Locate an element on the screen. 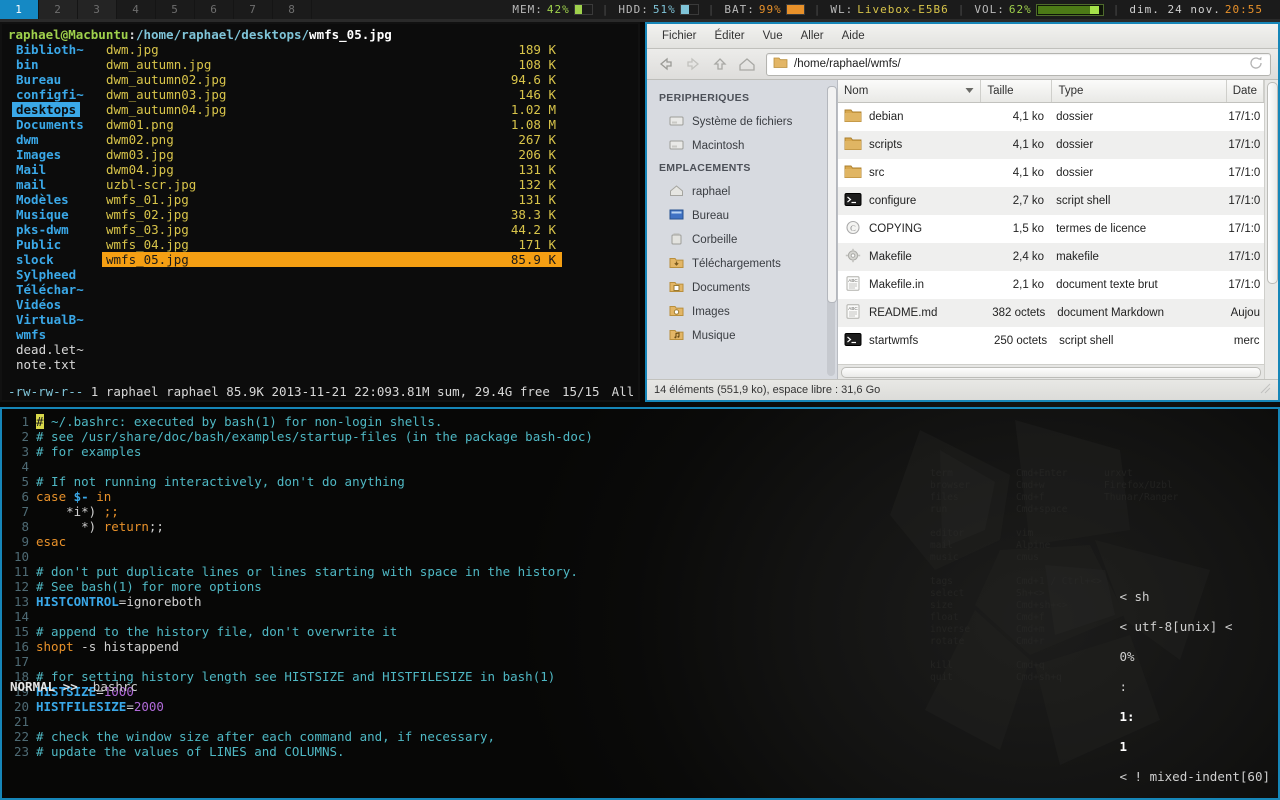 The image size is (1280, 800). column-header-taille: Taille is located at coordinates (1017, 91).